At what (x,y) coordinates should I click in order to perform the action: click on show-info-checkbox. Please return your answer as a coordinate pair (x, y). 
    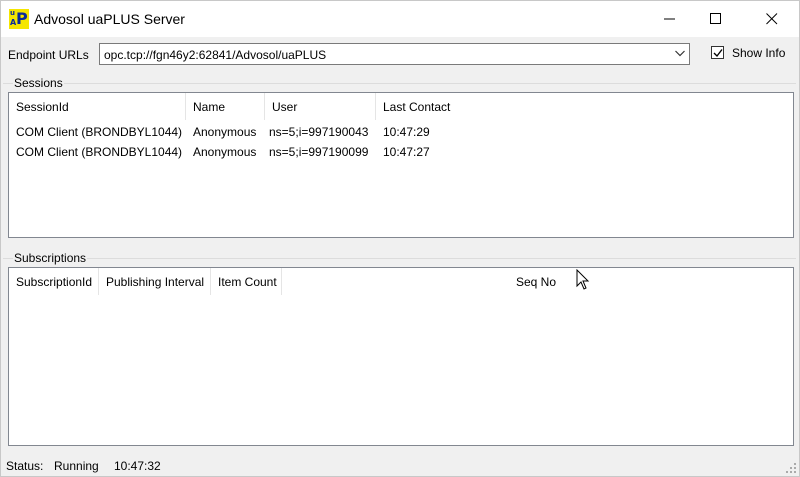
    Looking at the image, I should click on (717, 52).